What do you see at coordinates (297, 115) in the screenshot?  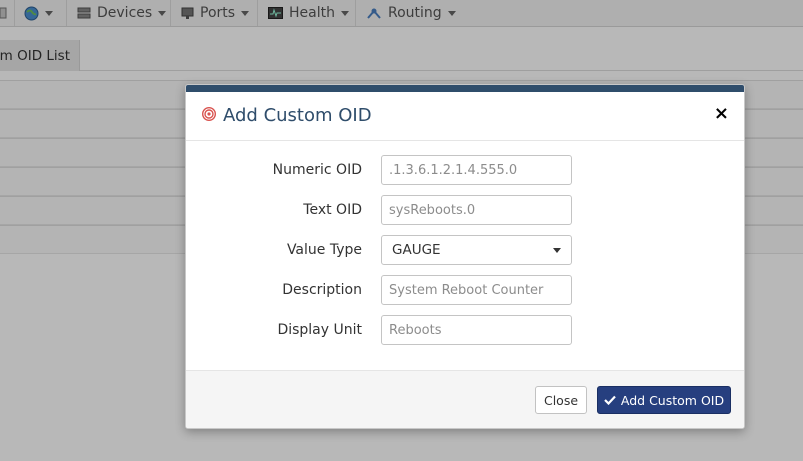 I see `dialog-title: Add Custom OID` at bounding box center [297, 115].